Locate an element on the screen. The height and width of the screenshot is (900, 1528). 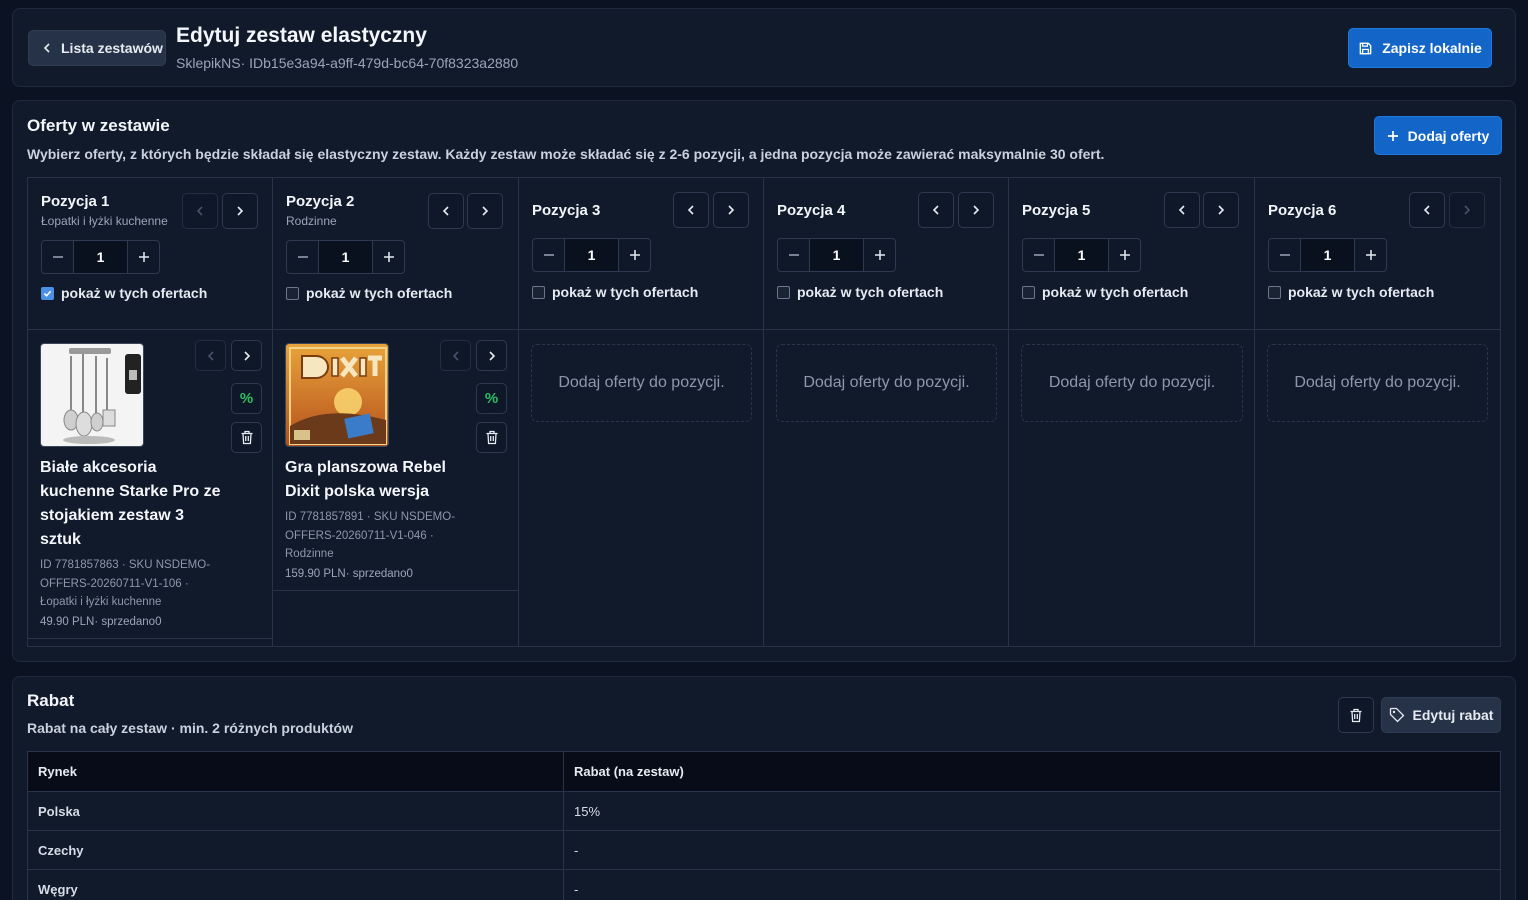
offer-price: 159.90 PLN· sprzedano0 is located at coordinates (349, 573).